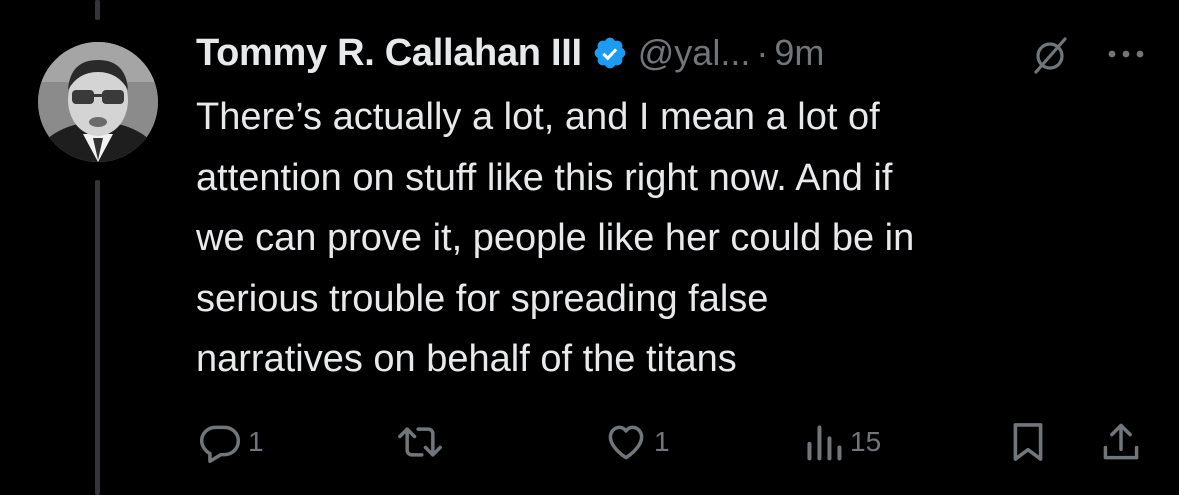  What do you see at coordinates (97, 10) in the screenshot?
I see `thread-line-top` at bounding box center [97, 10].